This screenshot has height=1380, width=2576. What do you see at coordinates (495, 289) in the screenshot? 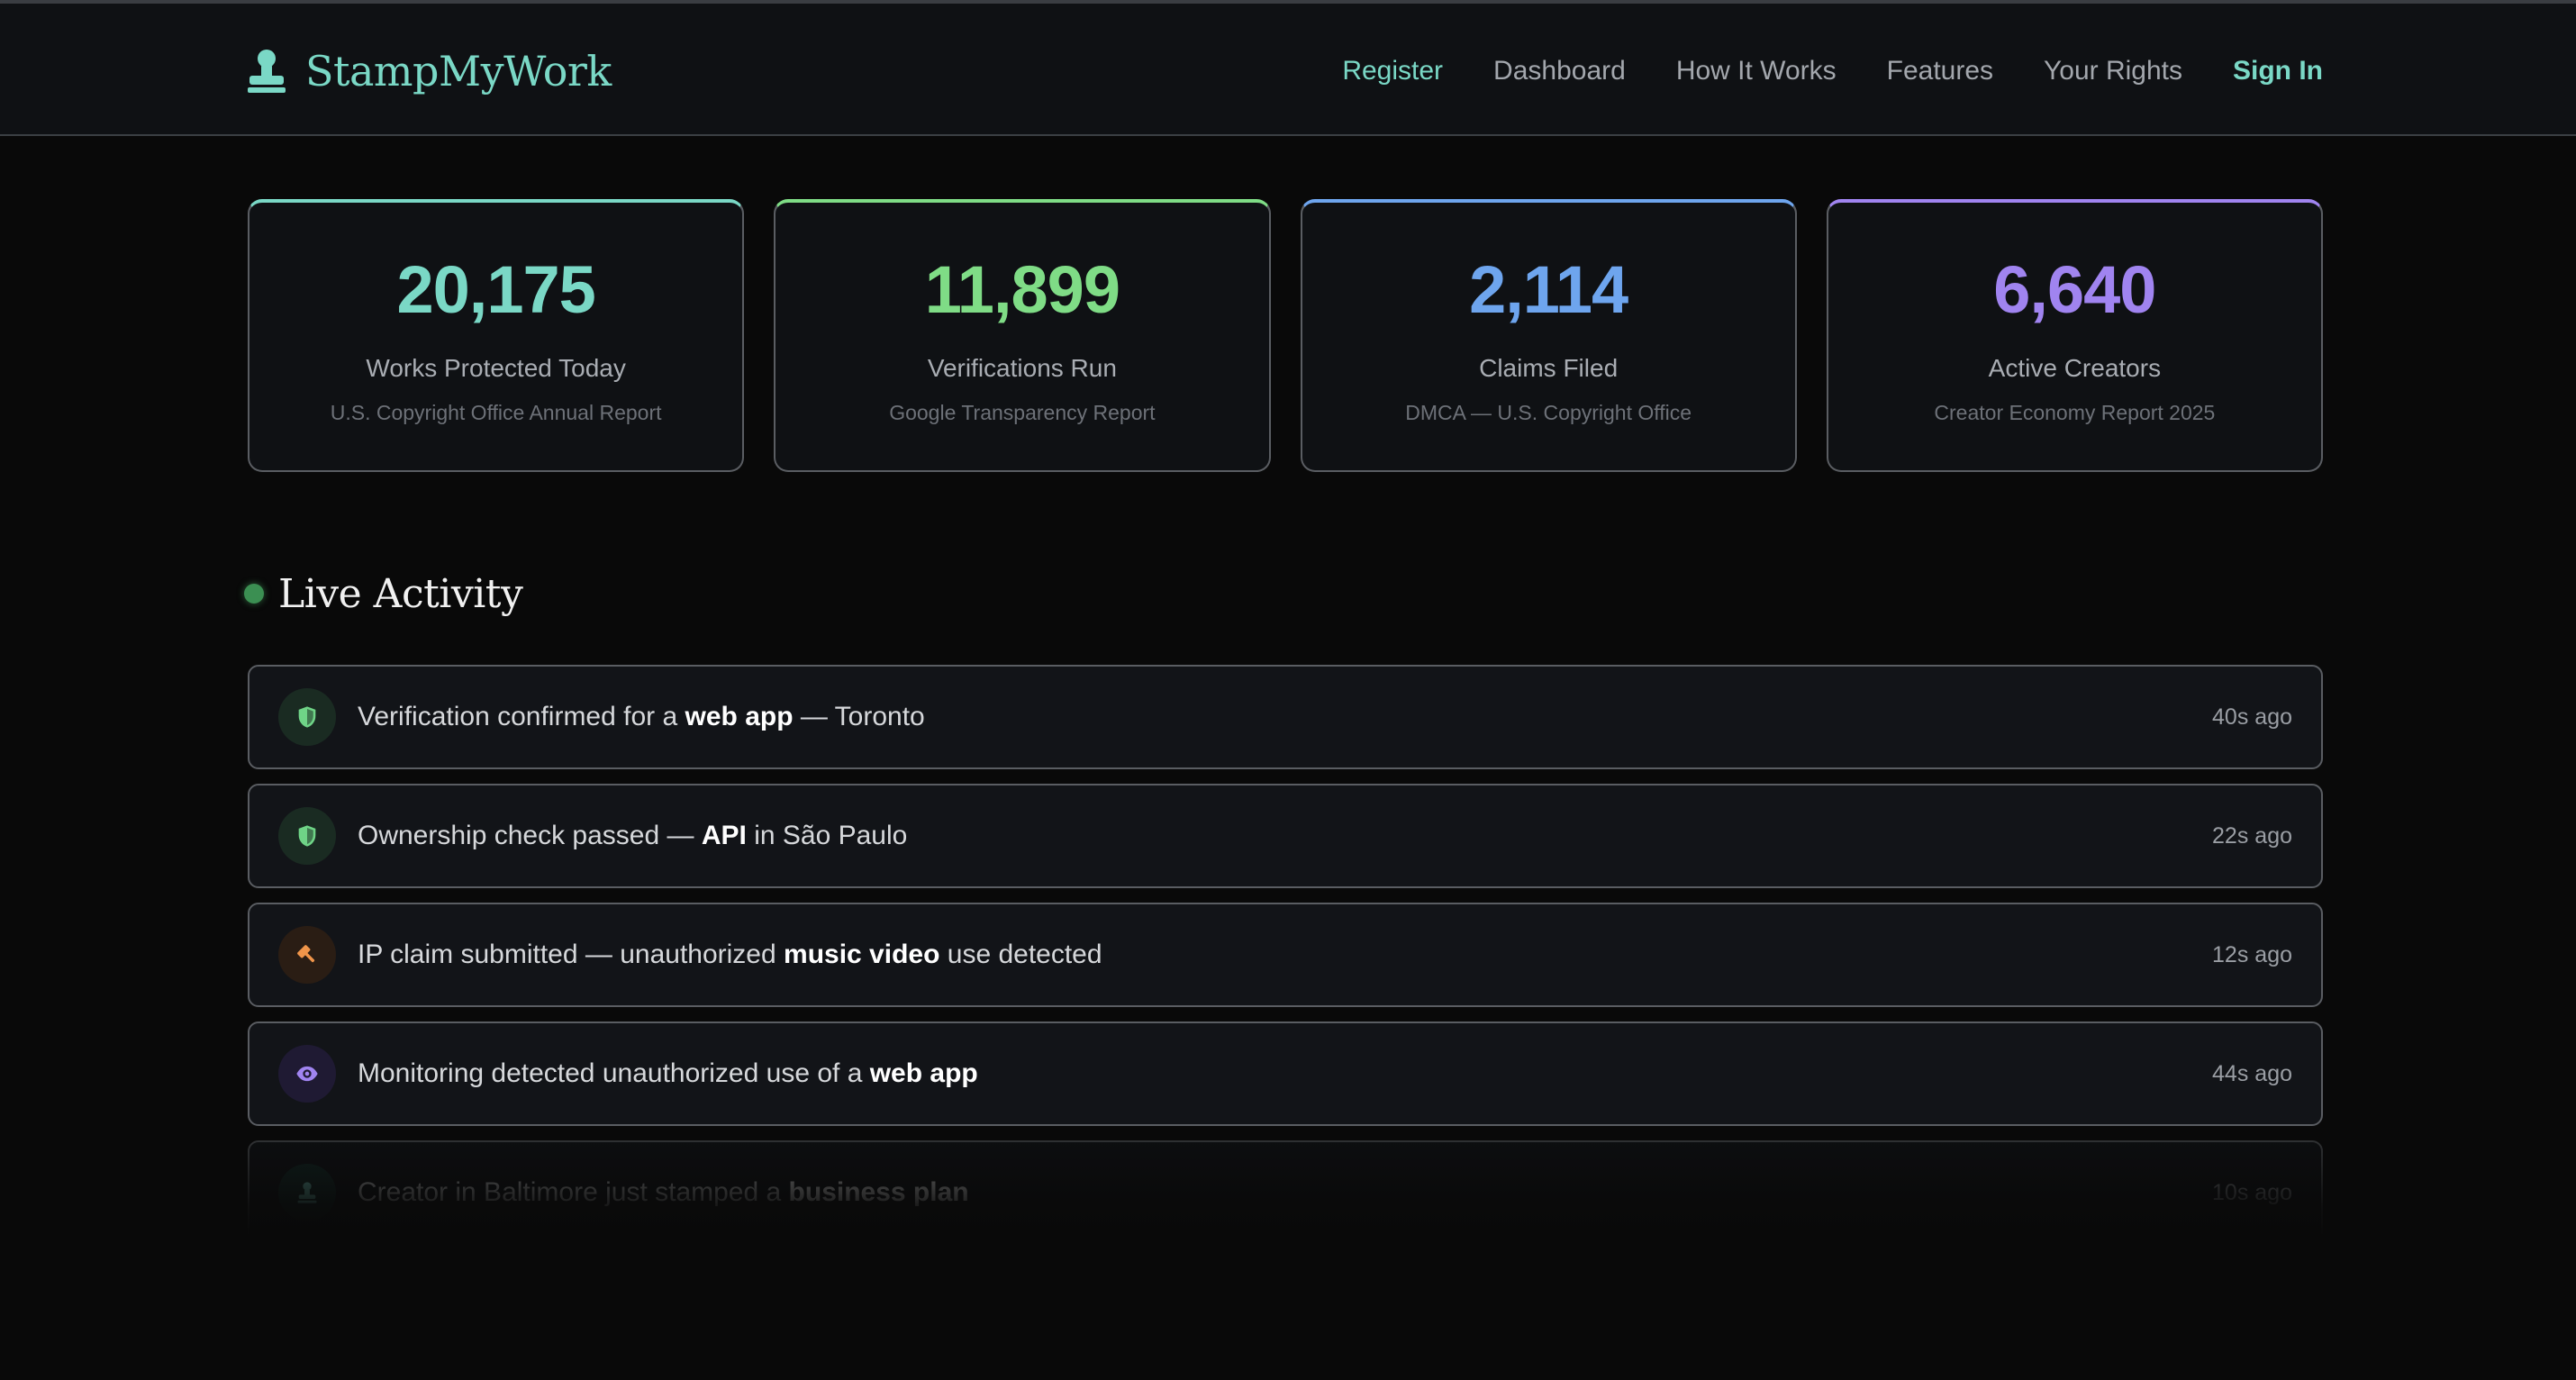
I see `stat-value: 20,175` at bounding box center [495, 289].